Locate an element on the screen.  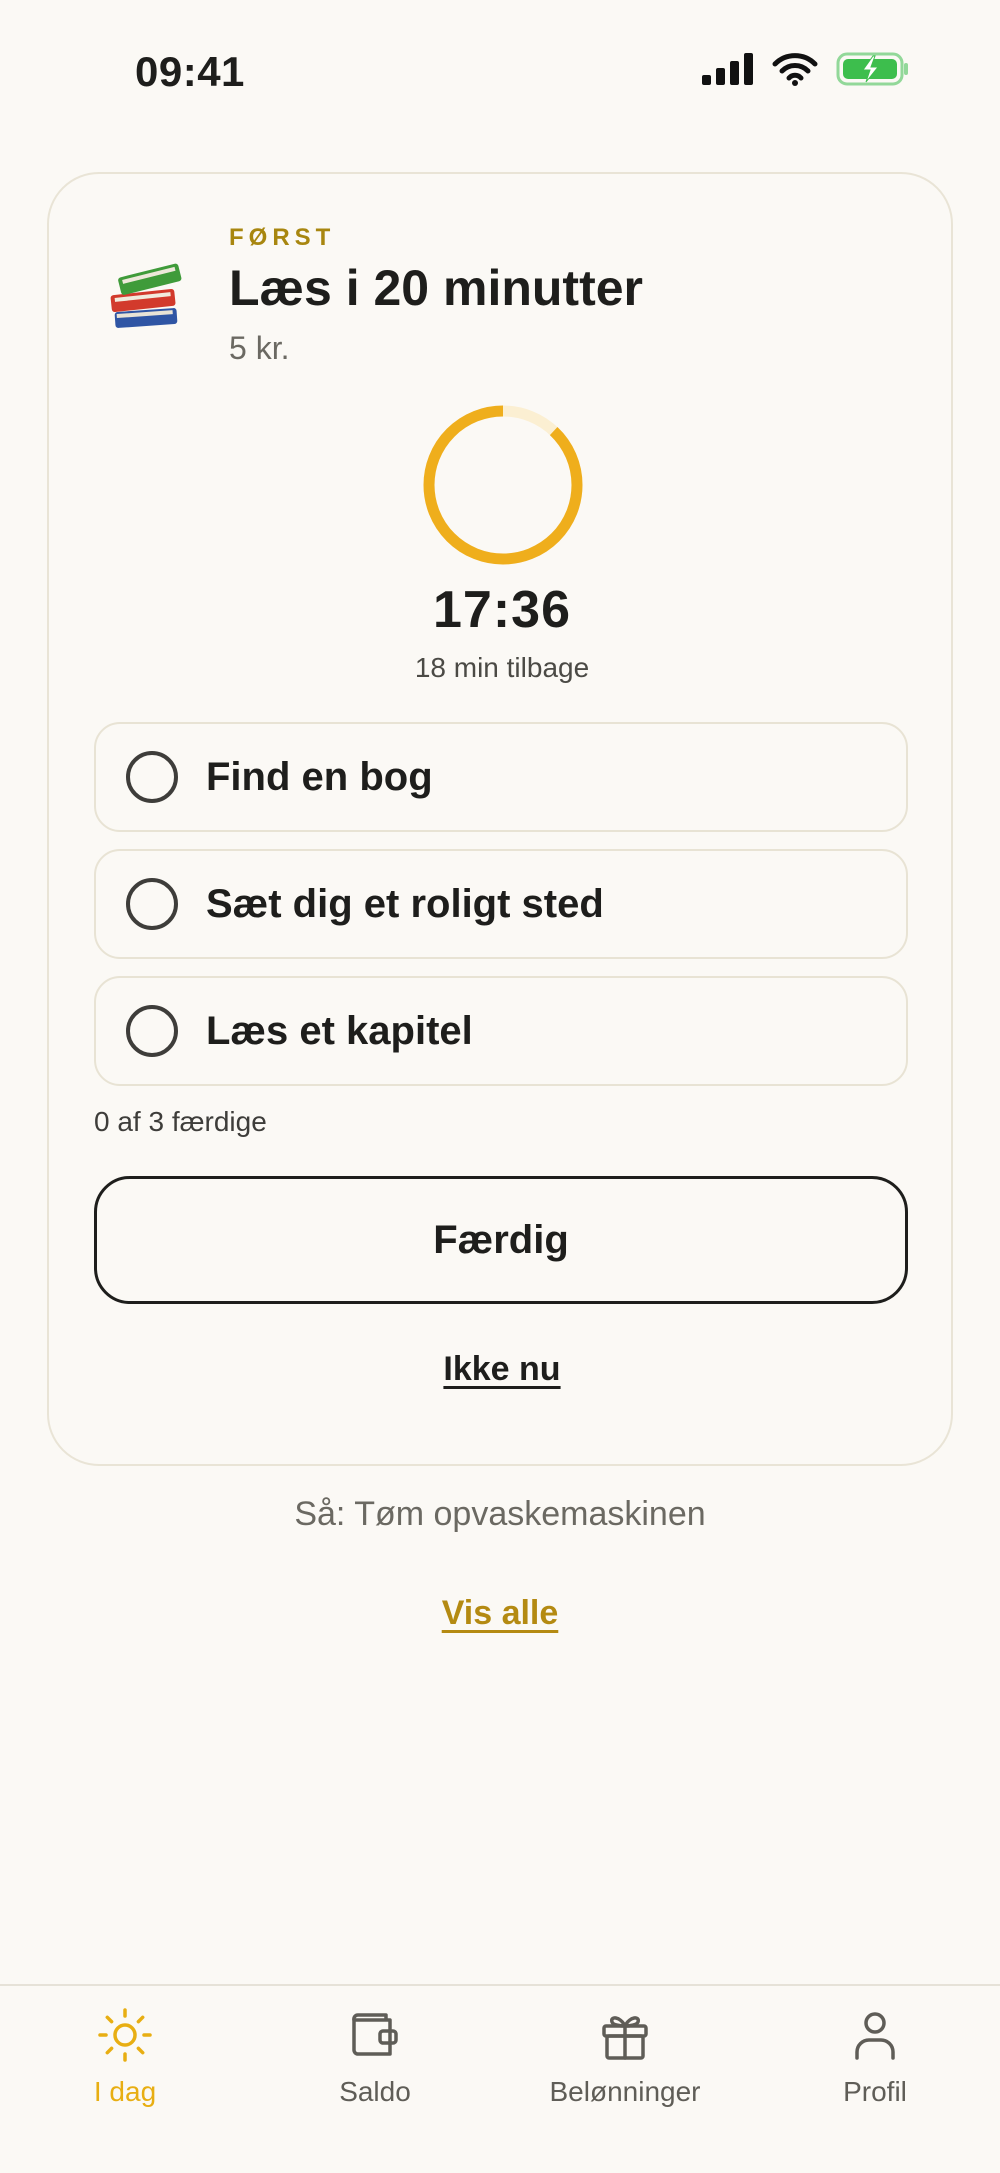
tab-balance: Saldo is located at coordinates (375, 2071).